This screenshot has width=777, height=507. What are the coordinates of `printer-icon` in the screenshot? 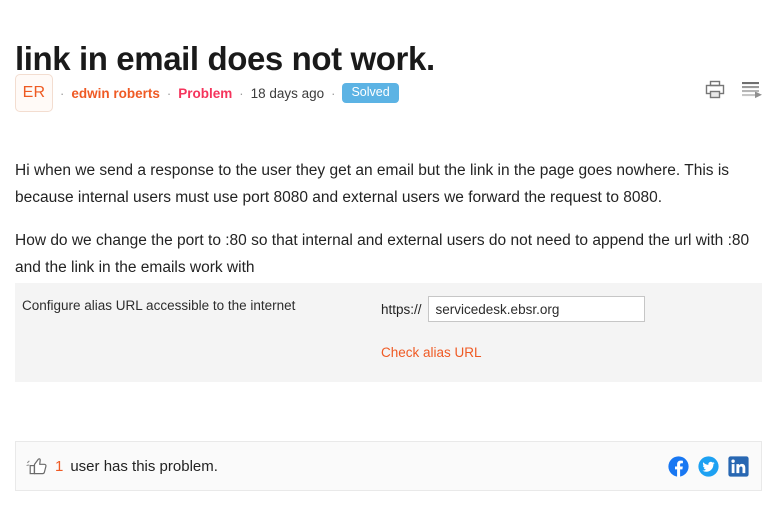 It's located at (715, 89).